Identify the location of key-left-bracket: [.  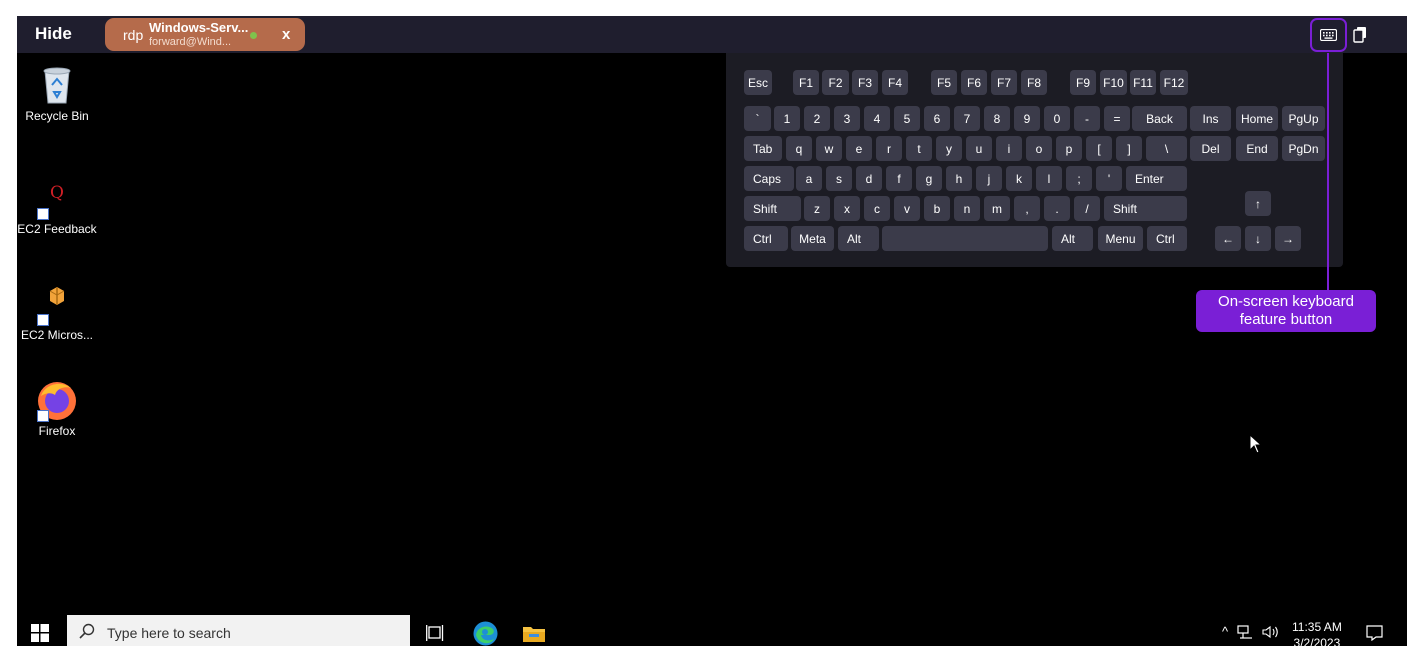
(1099, 148).